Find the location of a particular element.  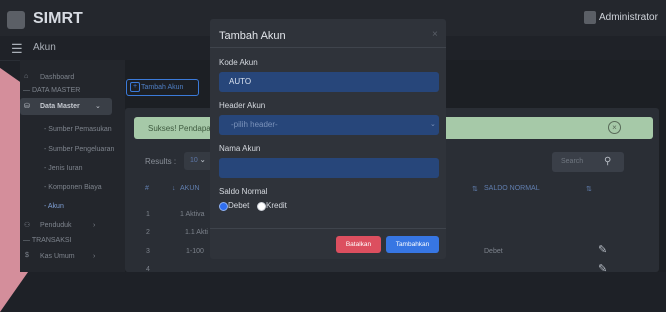

kode-akun-label: Kode Akun is located at coordinates (238, 62).